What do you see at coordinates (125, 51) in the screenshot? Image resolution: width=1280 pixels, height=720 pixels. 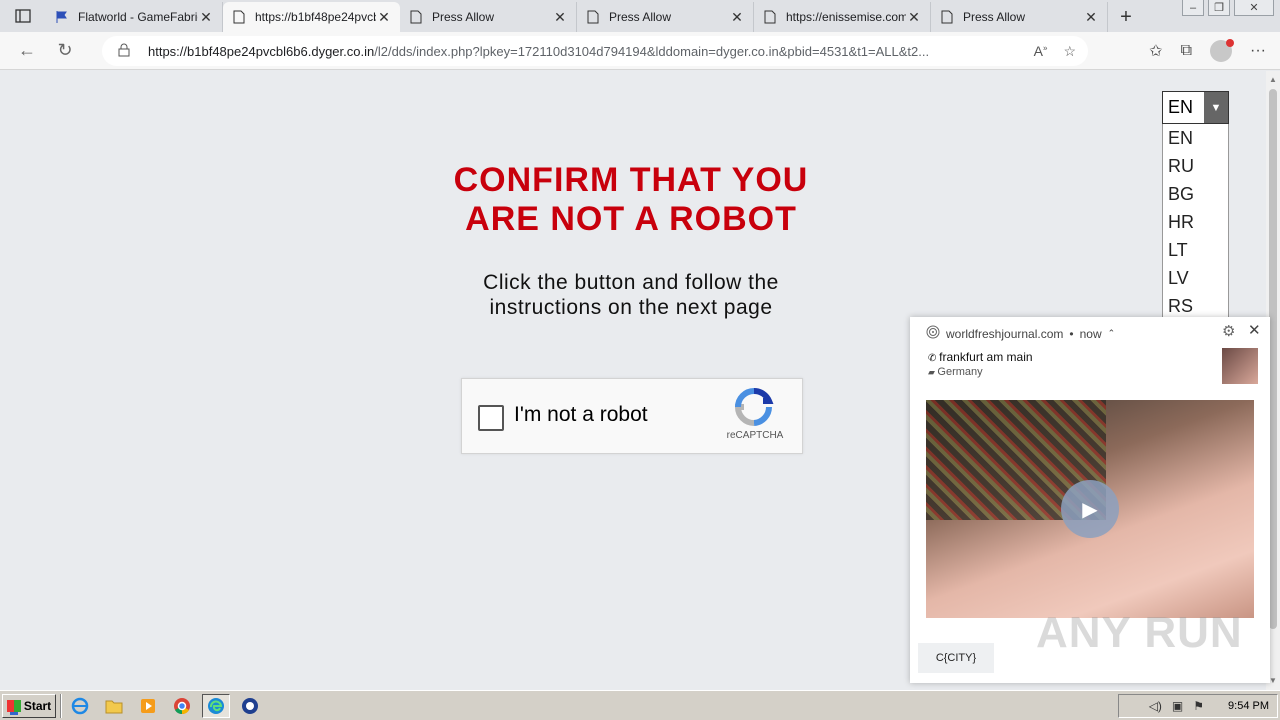 I see `lock-icon` at bounding box center [125, 51].